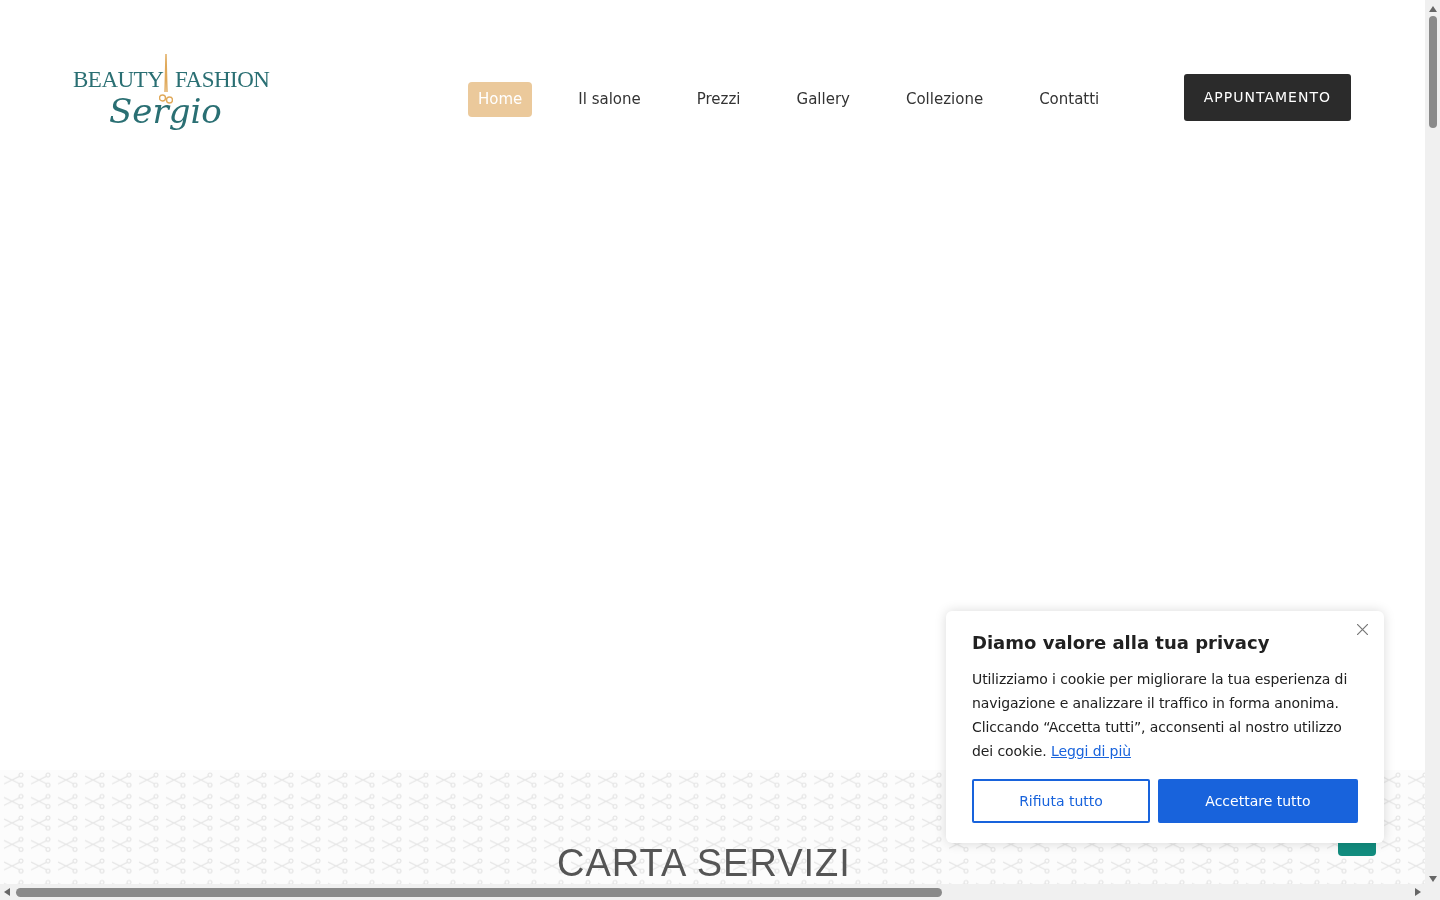 Image resolution: width=1440 pixels, height=900 pixels. I want to click on appointment-button: APPUNTAMENTO, so click(1267, 97).